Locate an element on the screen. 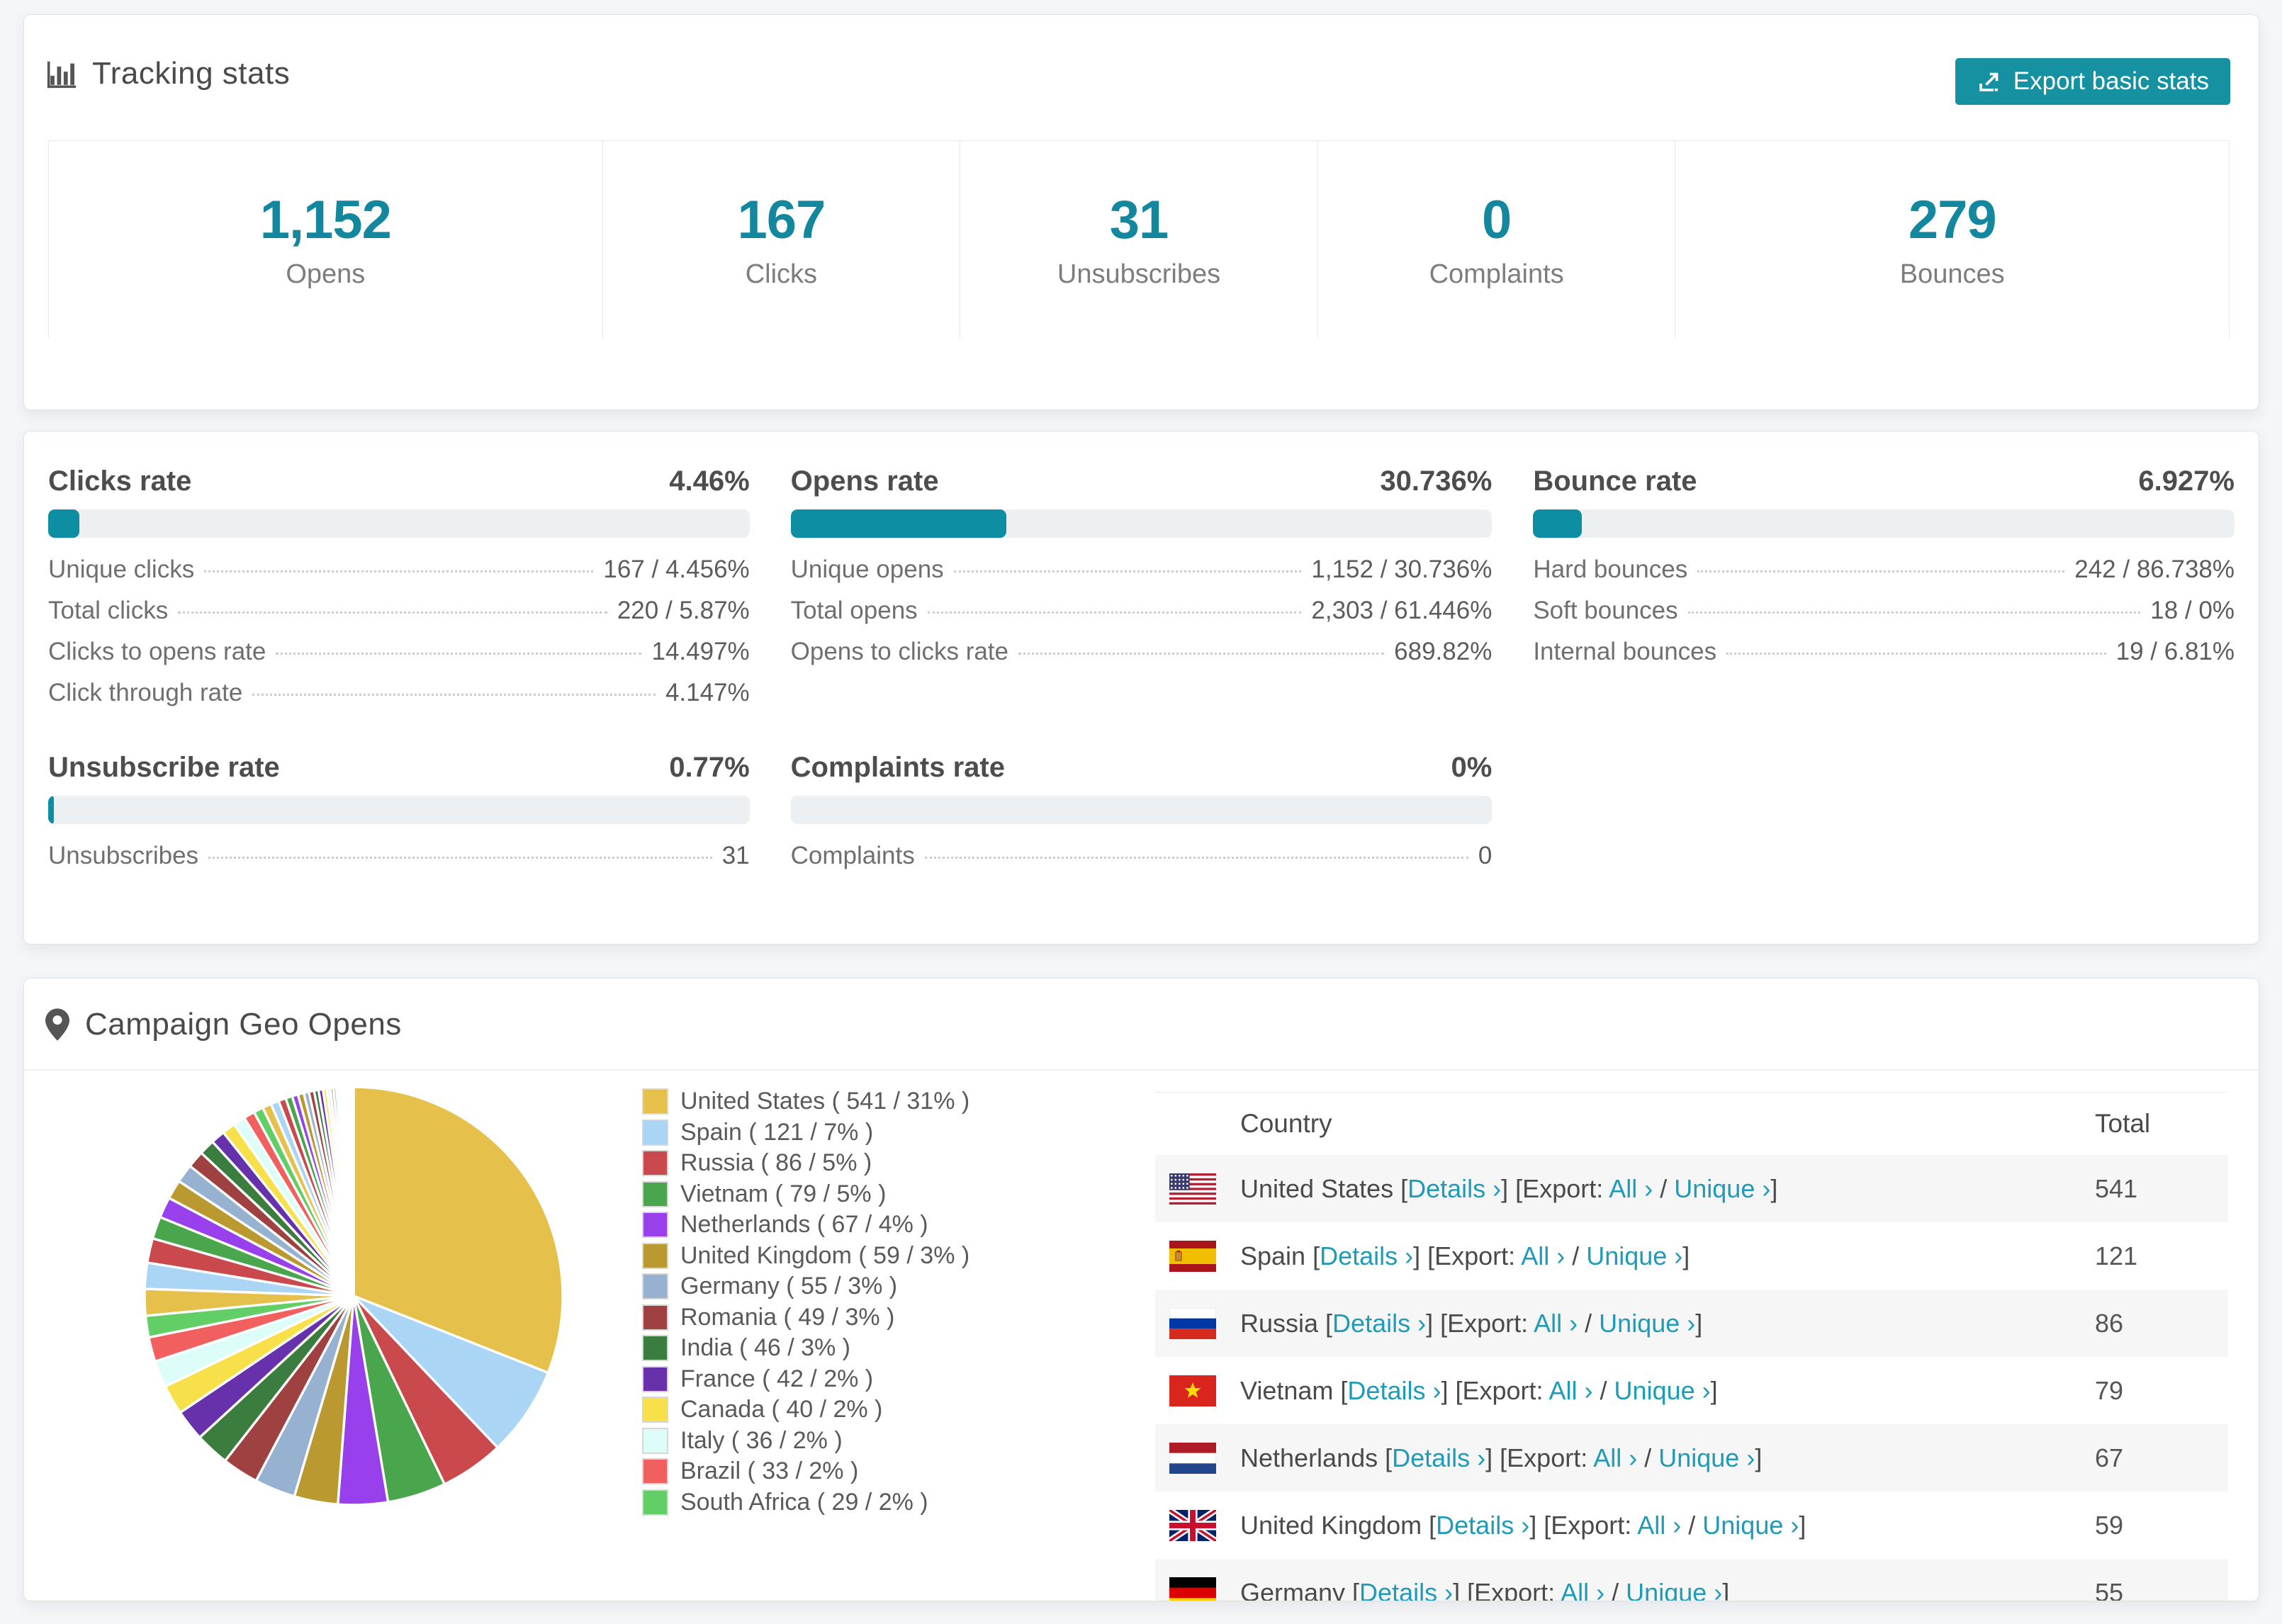 Image resolution: width=2282 pixels, height=1624 pixels. rate-detail-label: Unique clicks is located at coordinates (122, 570).